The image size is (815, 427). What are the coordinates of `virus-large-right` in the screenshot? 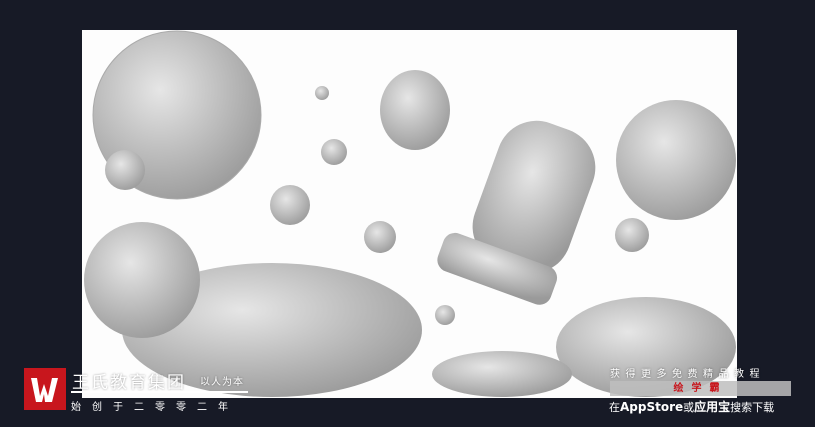 It's located at (676, 160).